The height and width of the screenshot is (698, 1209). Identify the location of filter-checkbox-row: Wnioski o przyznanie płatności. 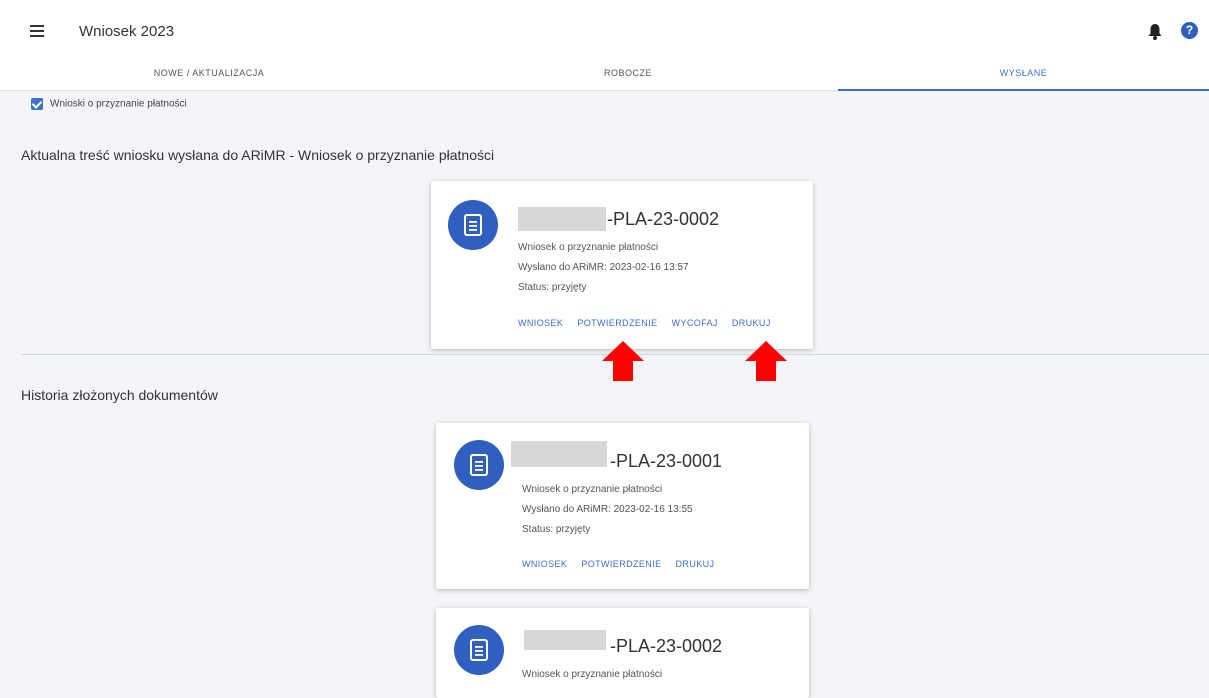
(109, 104).